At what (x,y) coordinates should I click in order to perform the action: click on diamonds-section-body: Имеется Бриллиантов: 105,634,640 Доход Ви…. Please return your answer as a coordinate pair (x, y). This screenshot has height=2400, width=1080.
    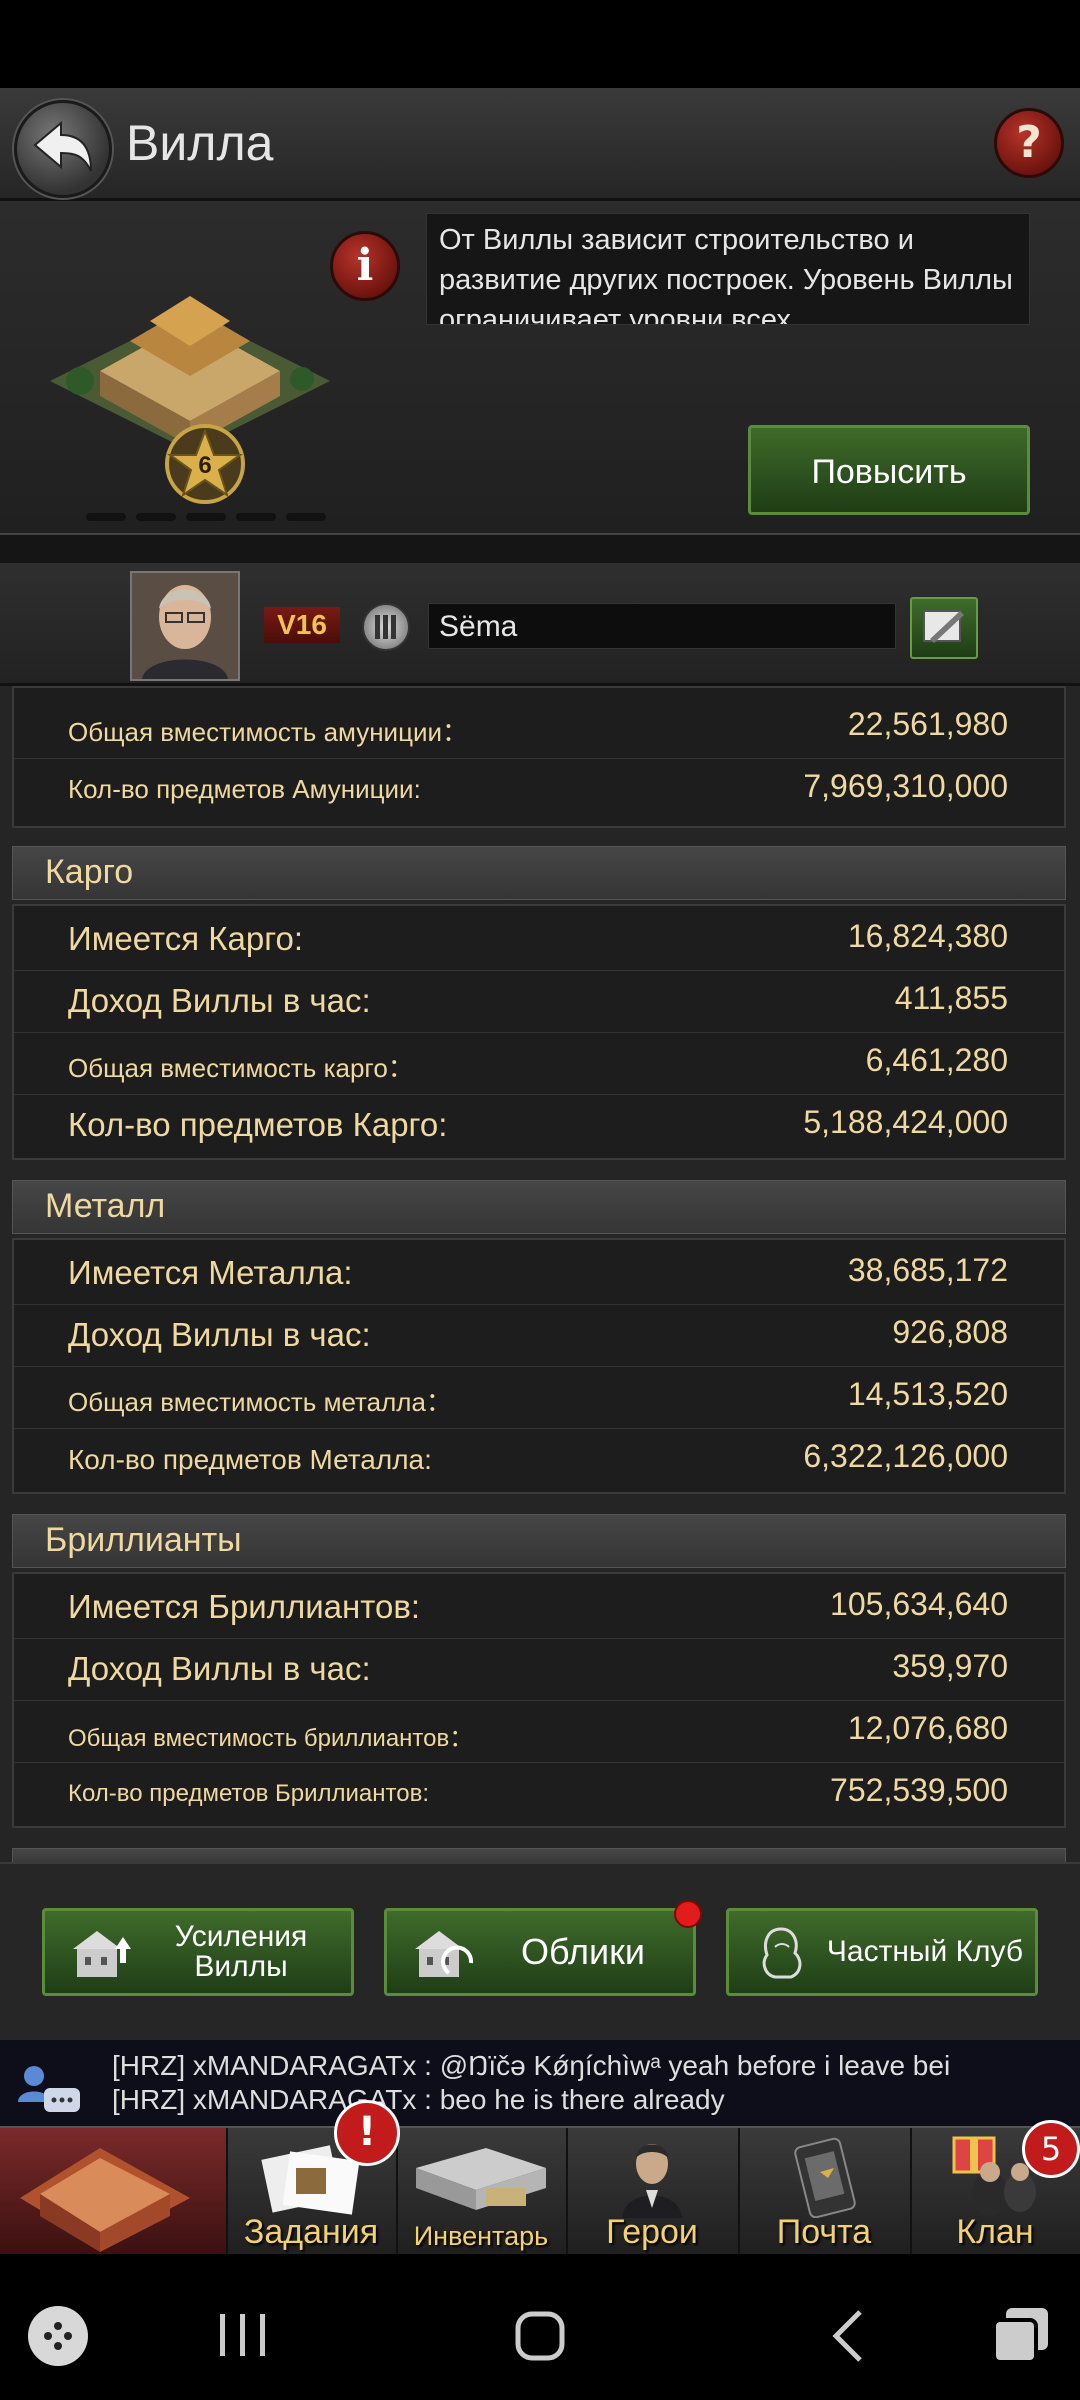
    Looking at the image, I should click on (539, 1700).